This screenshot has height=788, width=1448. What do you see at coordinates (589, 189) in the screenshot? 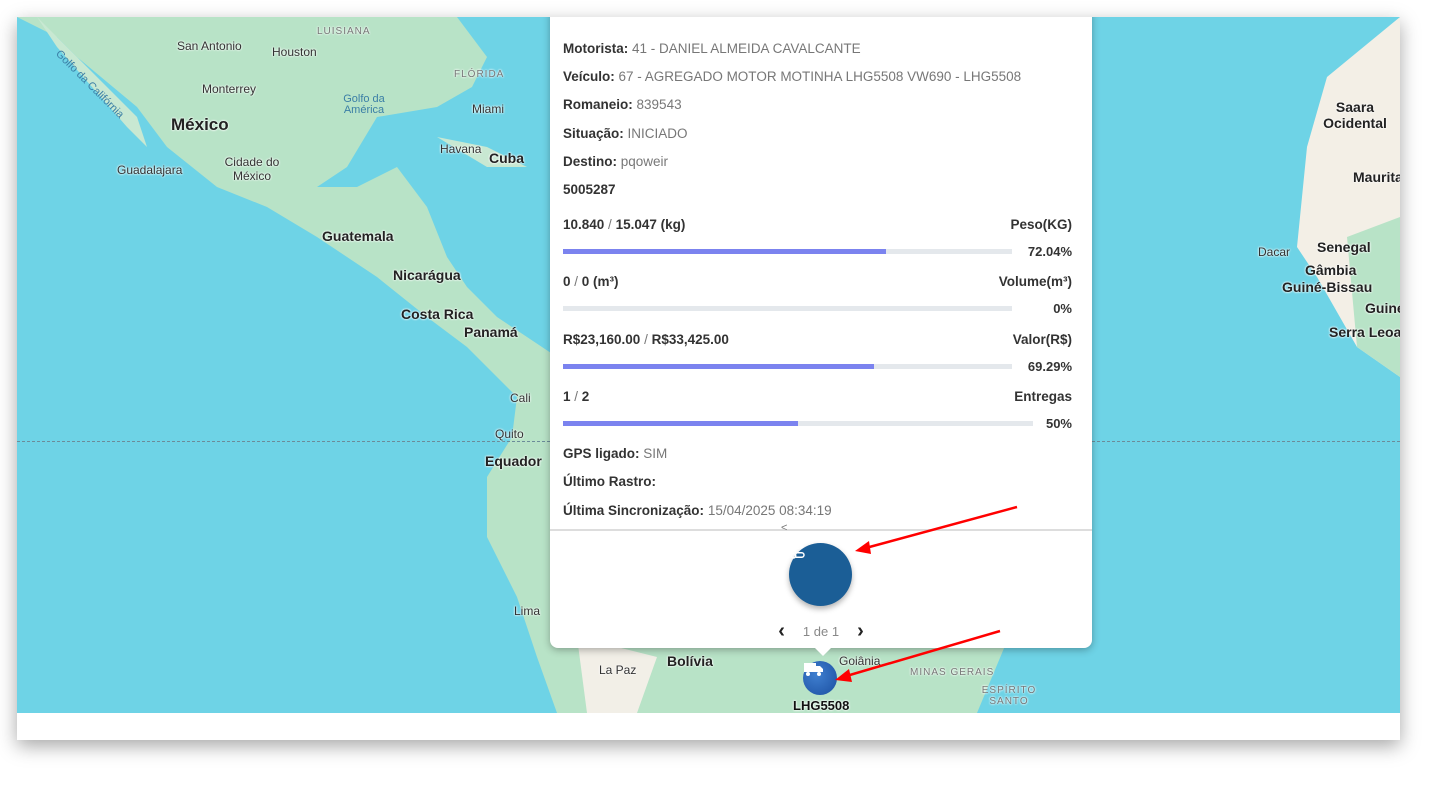
I see `code: 5005287` at bounding box center [589, 189].